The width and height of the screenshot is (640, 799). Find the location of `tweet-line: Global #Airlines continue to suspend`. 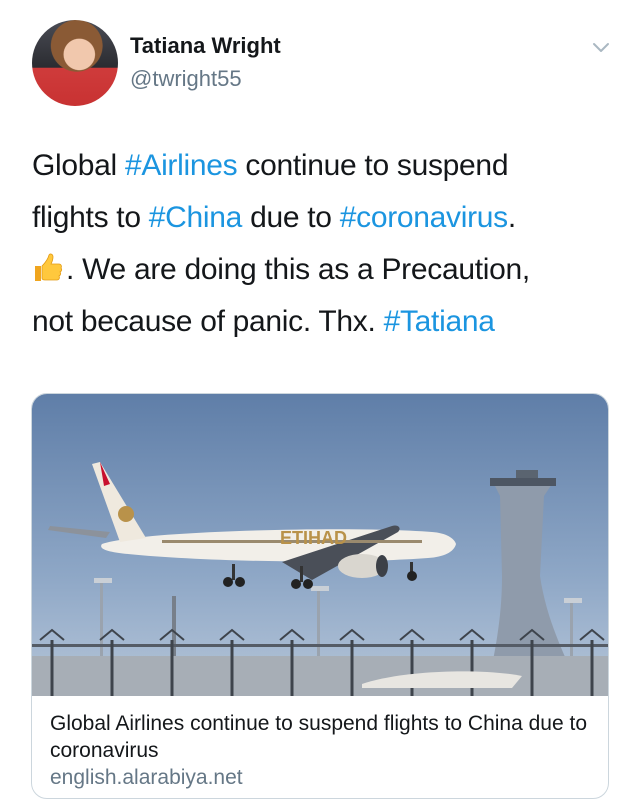

tweet-line: Global #Airlines continue to suspend is located at coordinates (327, 166).